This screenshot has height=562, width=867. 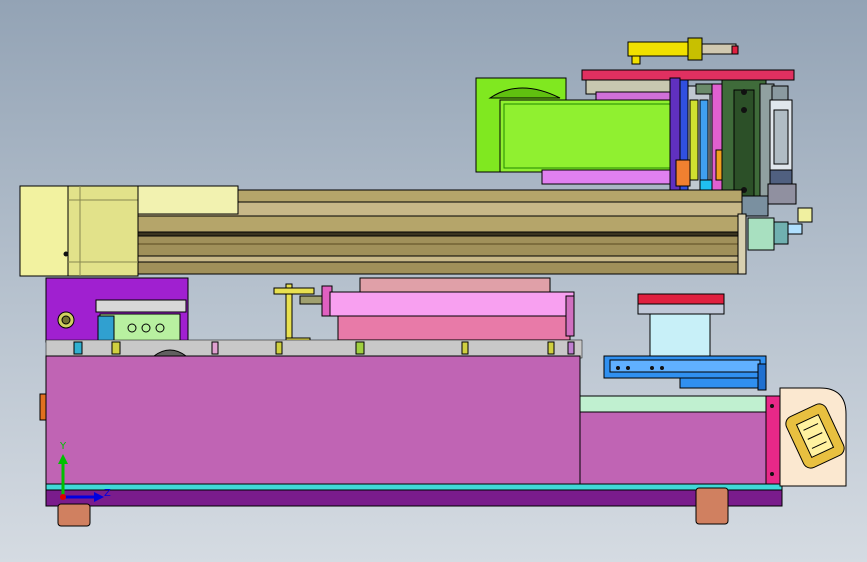 What do you see at coordinates (414, 487) in the screenshot?
I see `cyan-base-strip` at bounding box center [414, 487].